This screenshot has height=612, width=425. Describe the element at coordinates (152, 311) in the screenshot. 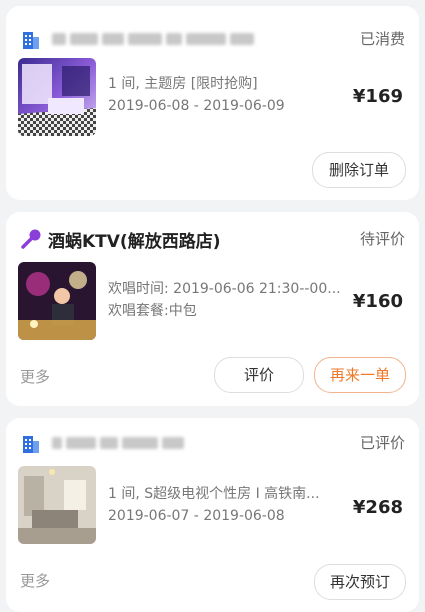

I see `sing-package: 欢唱套餐:中包` at that location.